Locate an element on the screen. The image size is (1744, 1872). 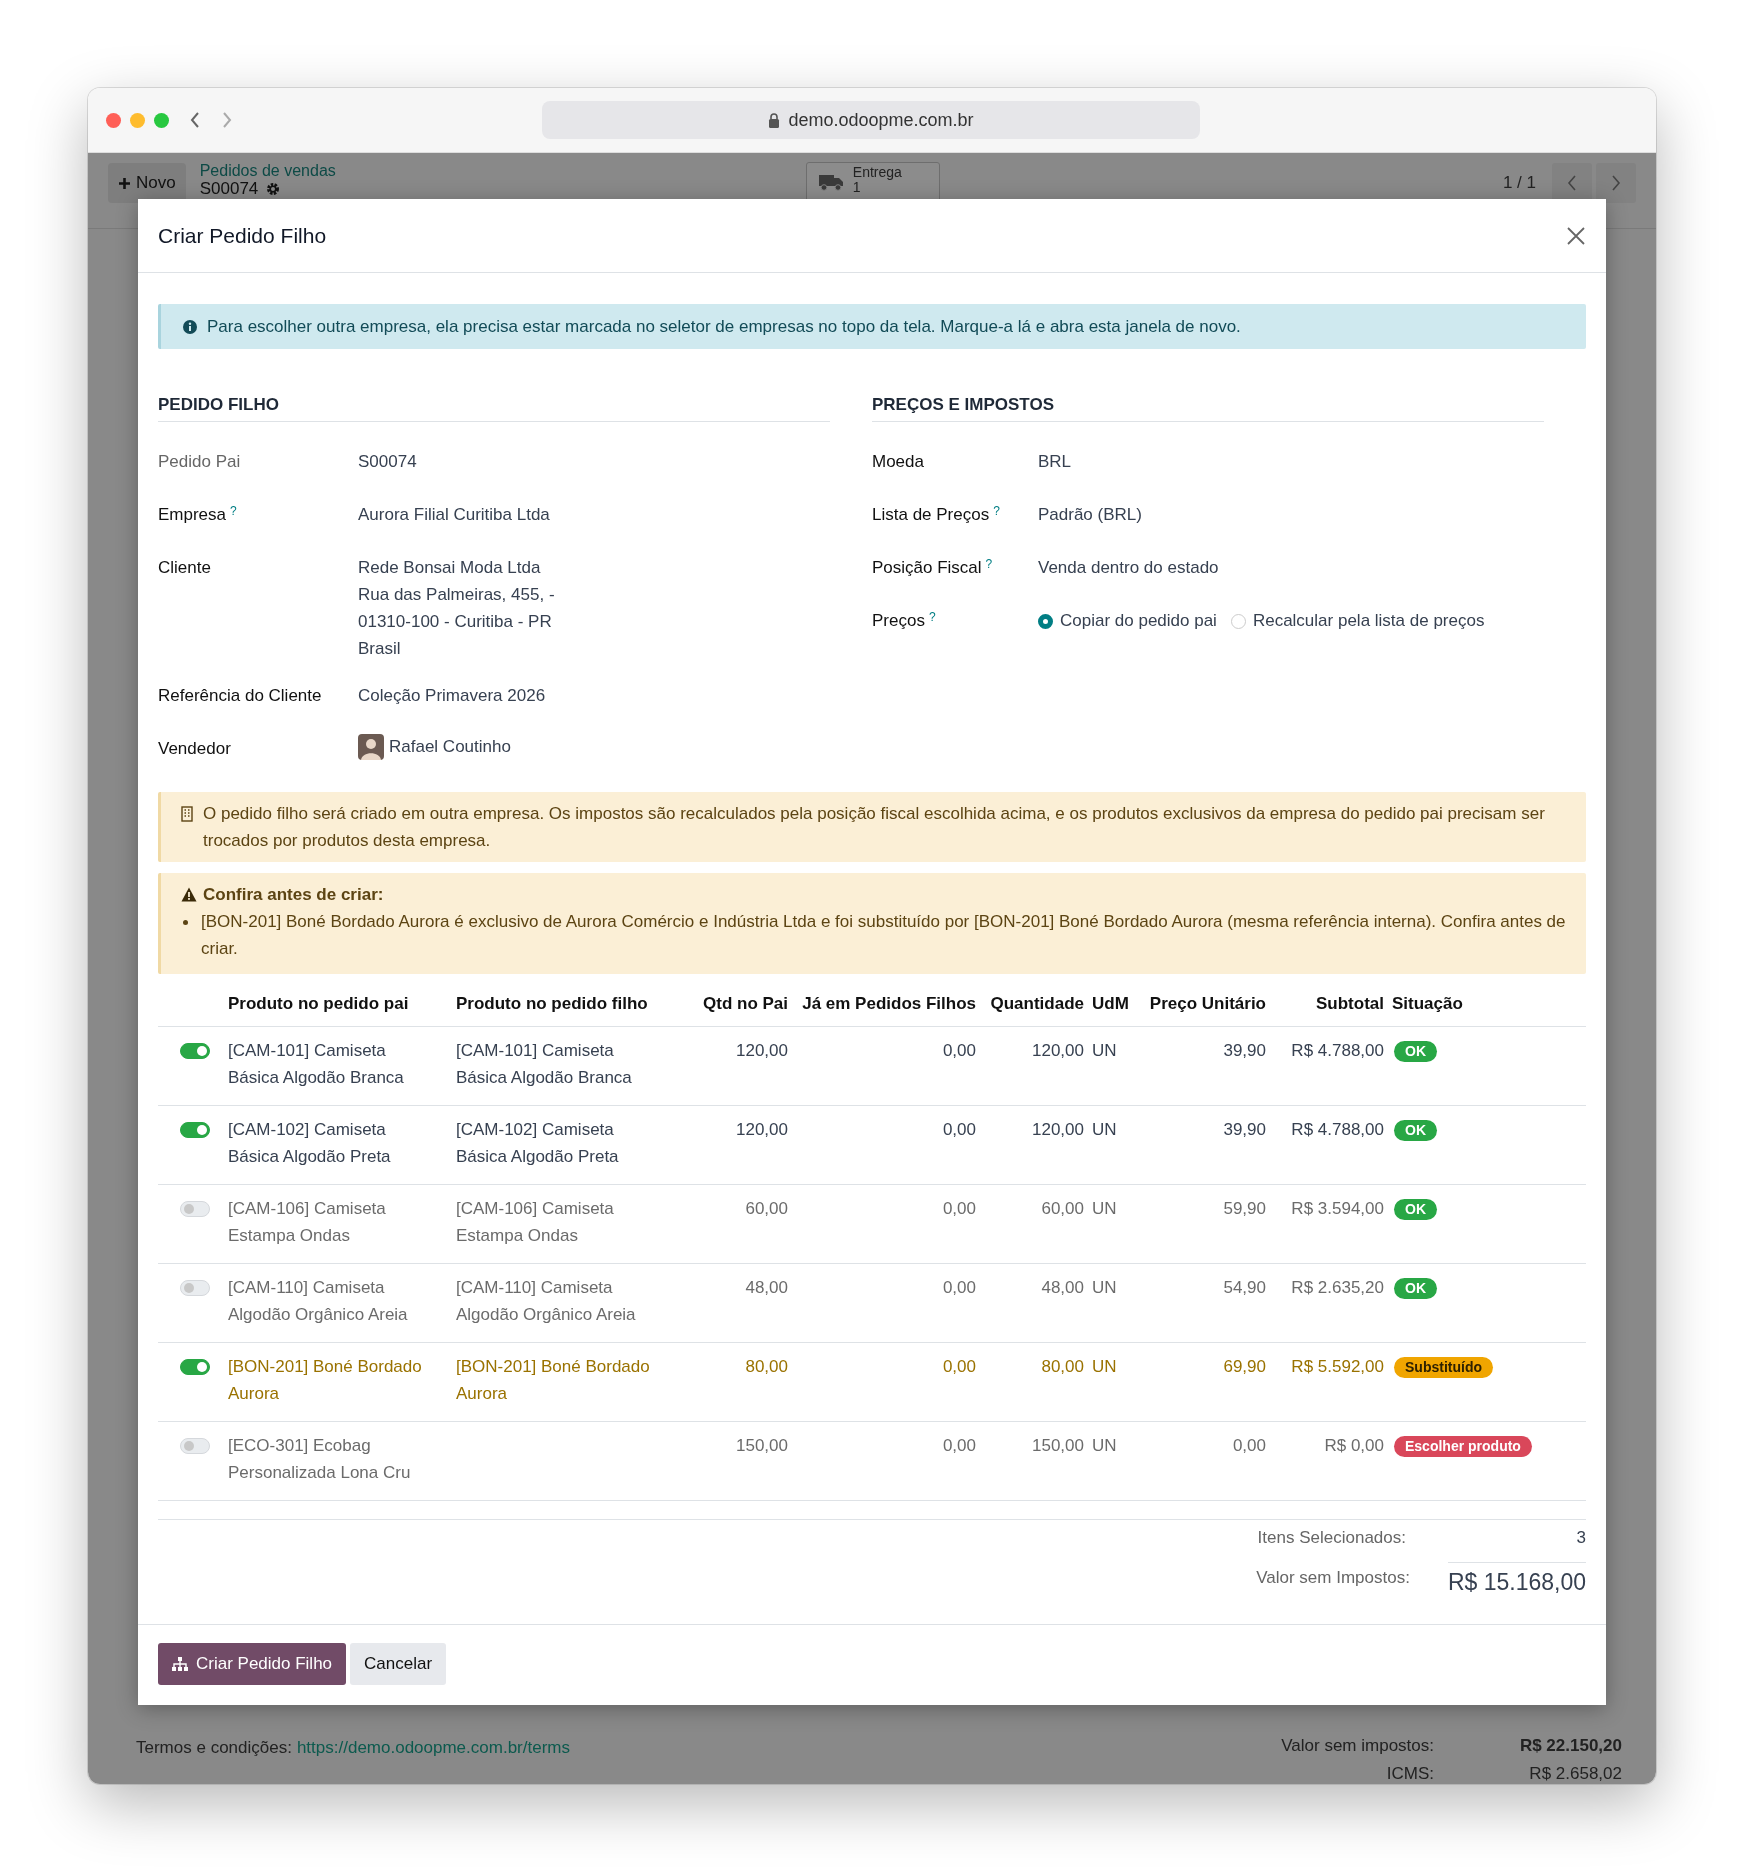
minimize-window-icon is located at coordinates (137, 120).